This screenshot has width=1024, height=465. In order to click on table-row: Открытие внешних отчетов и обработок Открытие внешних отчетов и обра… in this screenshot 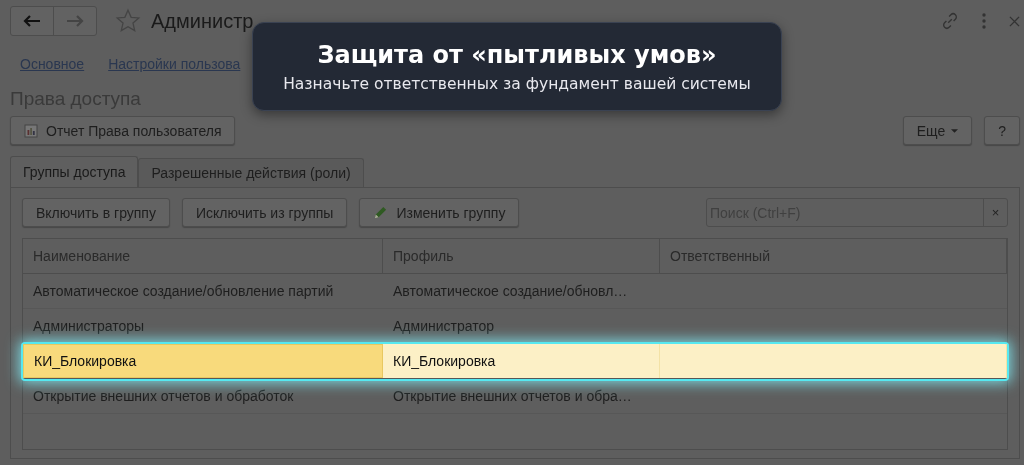, I will do `click(515, 396)`.